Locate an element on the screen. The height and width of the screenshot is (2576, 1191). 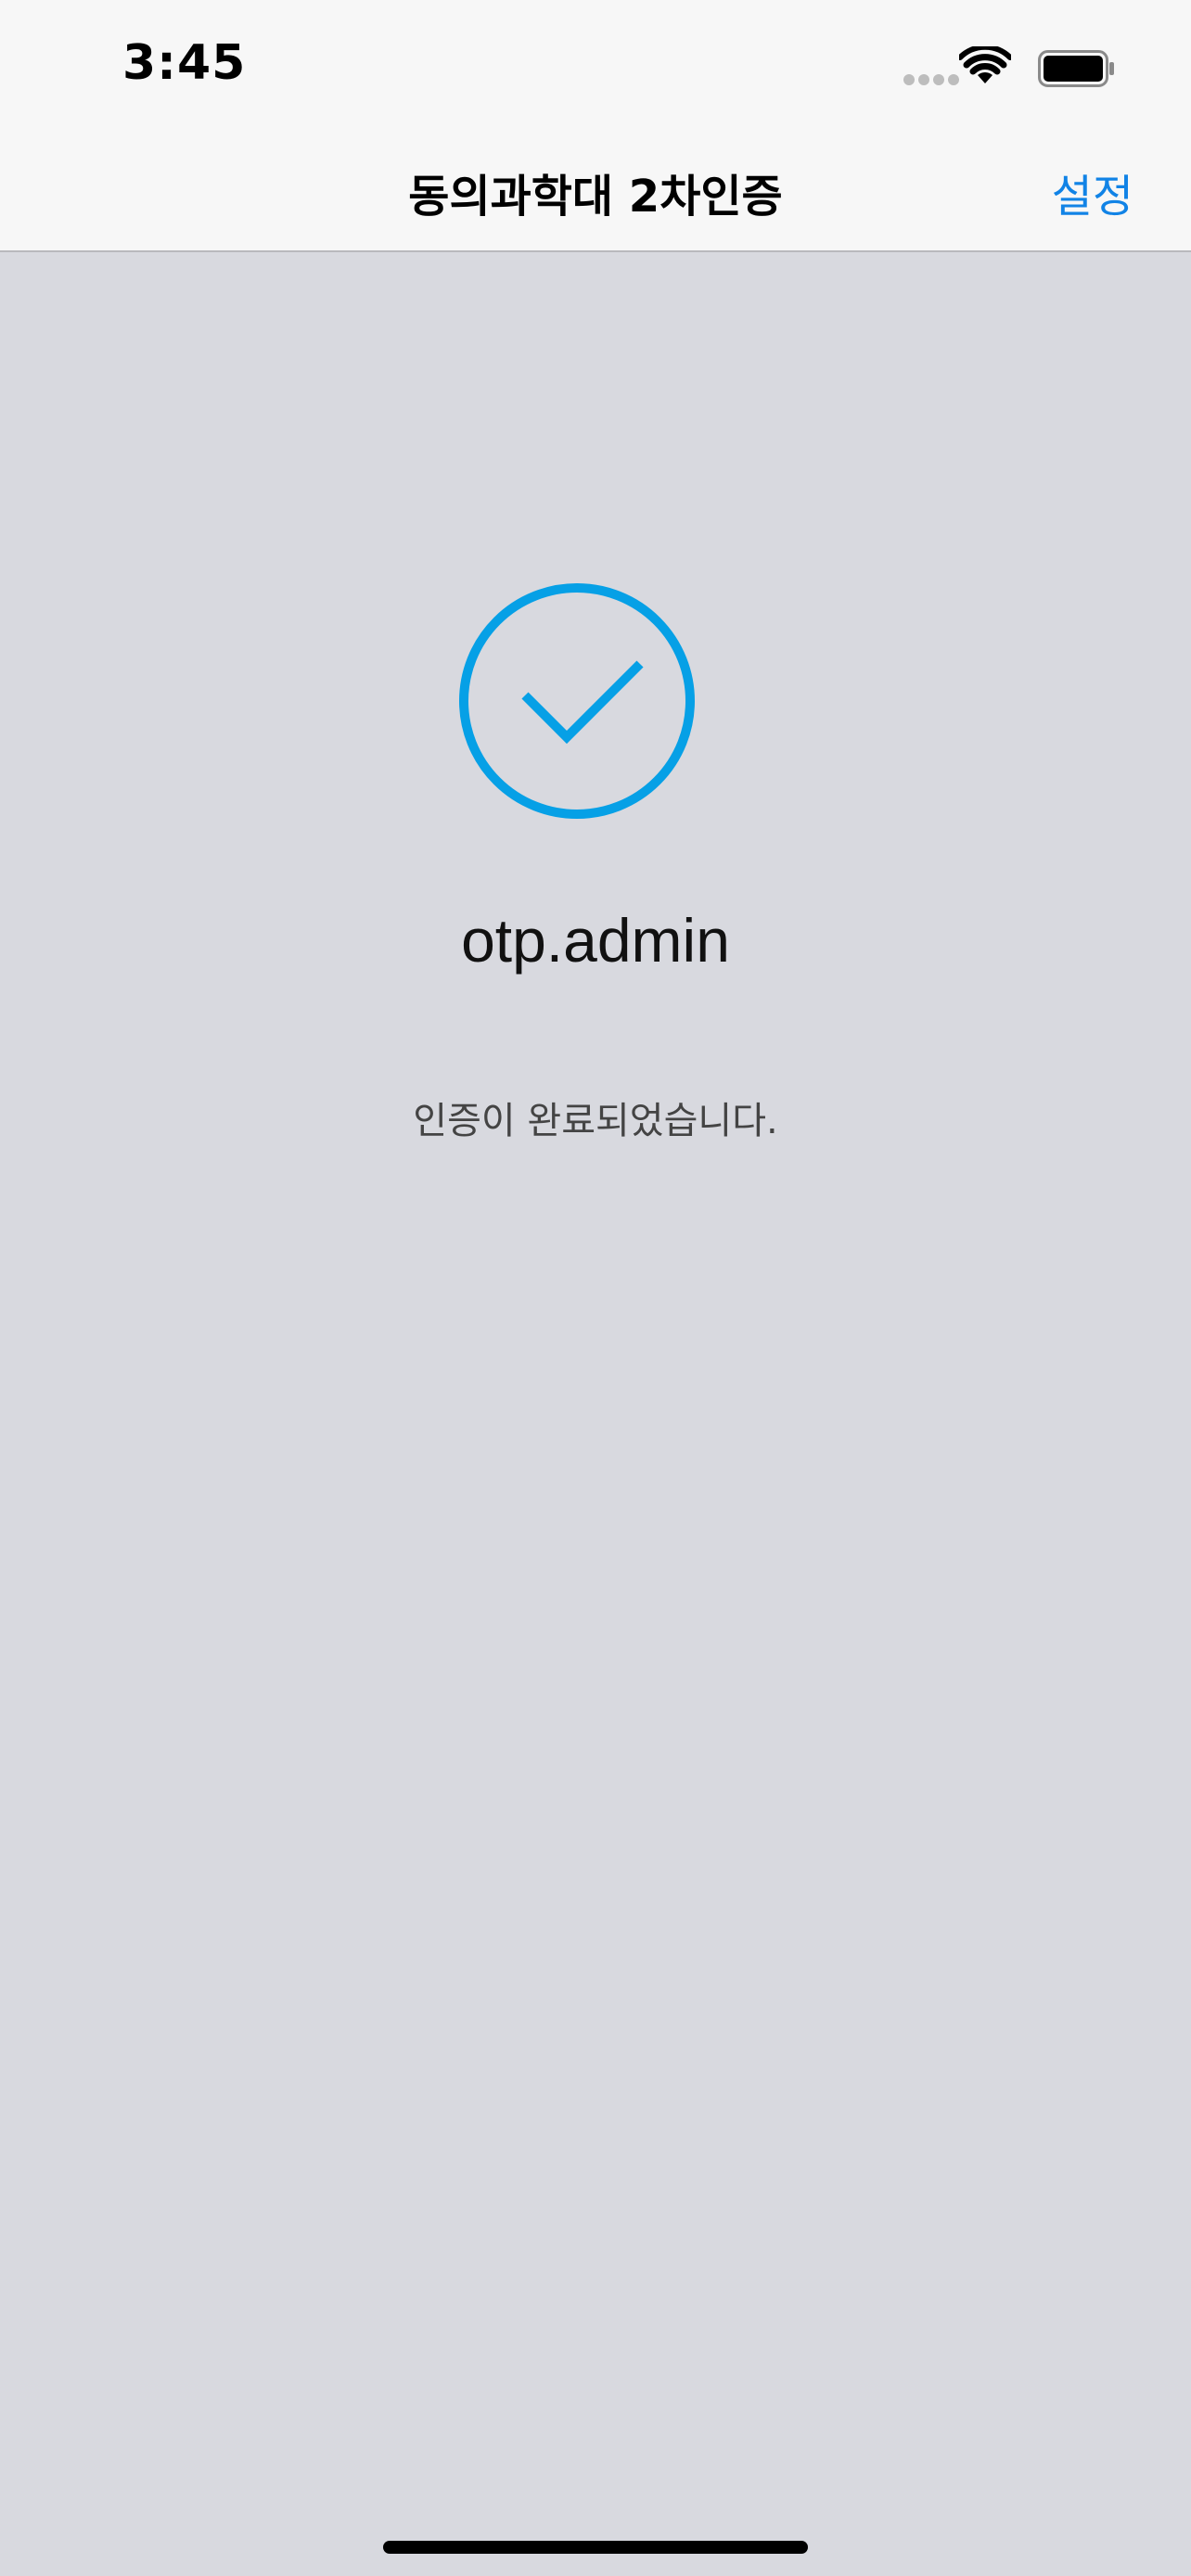
status-time: 3:45 is located at coordinates (184, 63).